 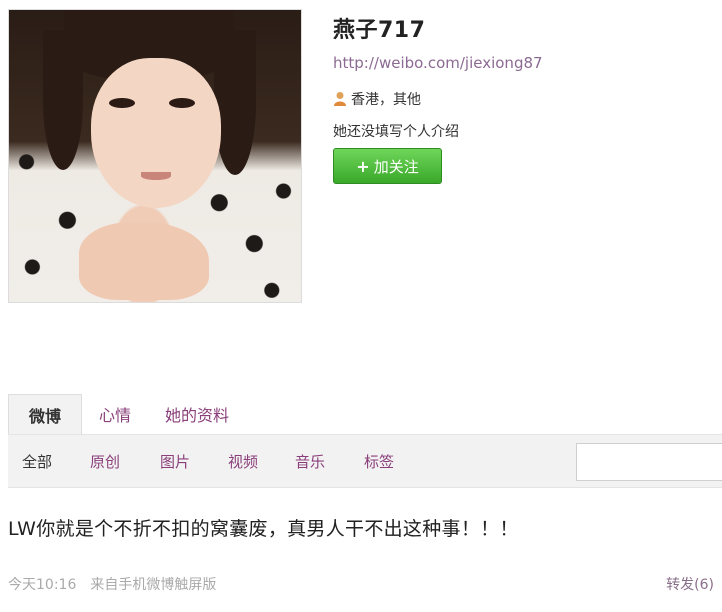 What do you see at coordinates (37, 461) in the screenshot?
I see `filter-all: 全部` at bounding box center [37, 461].